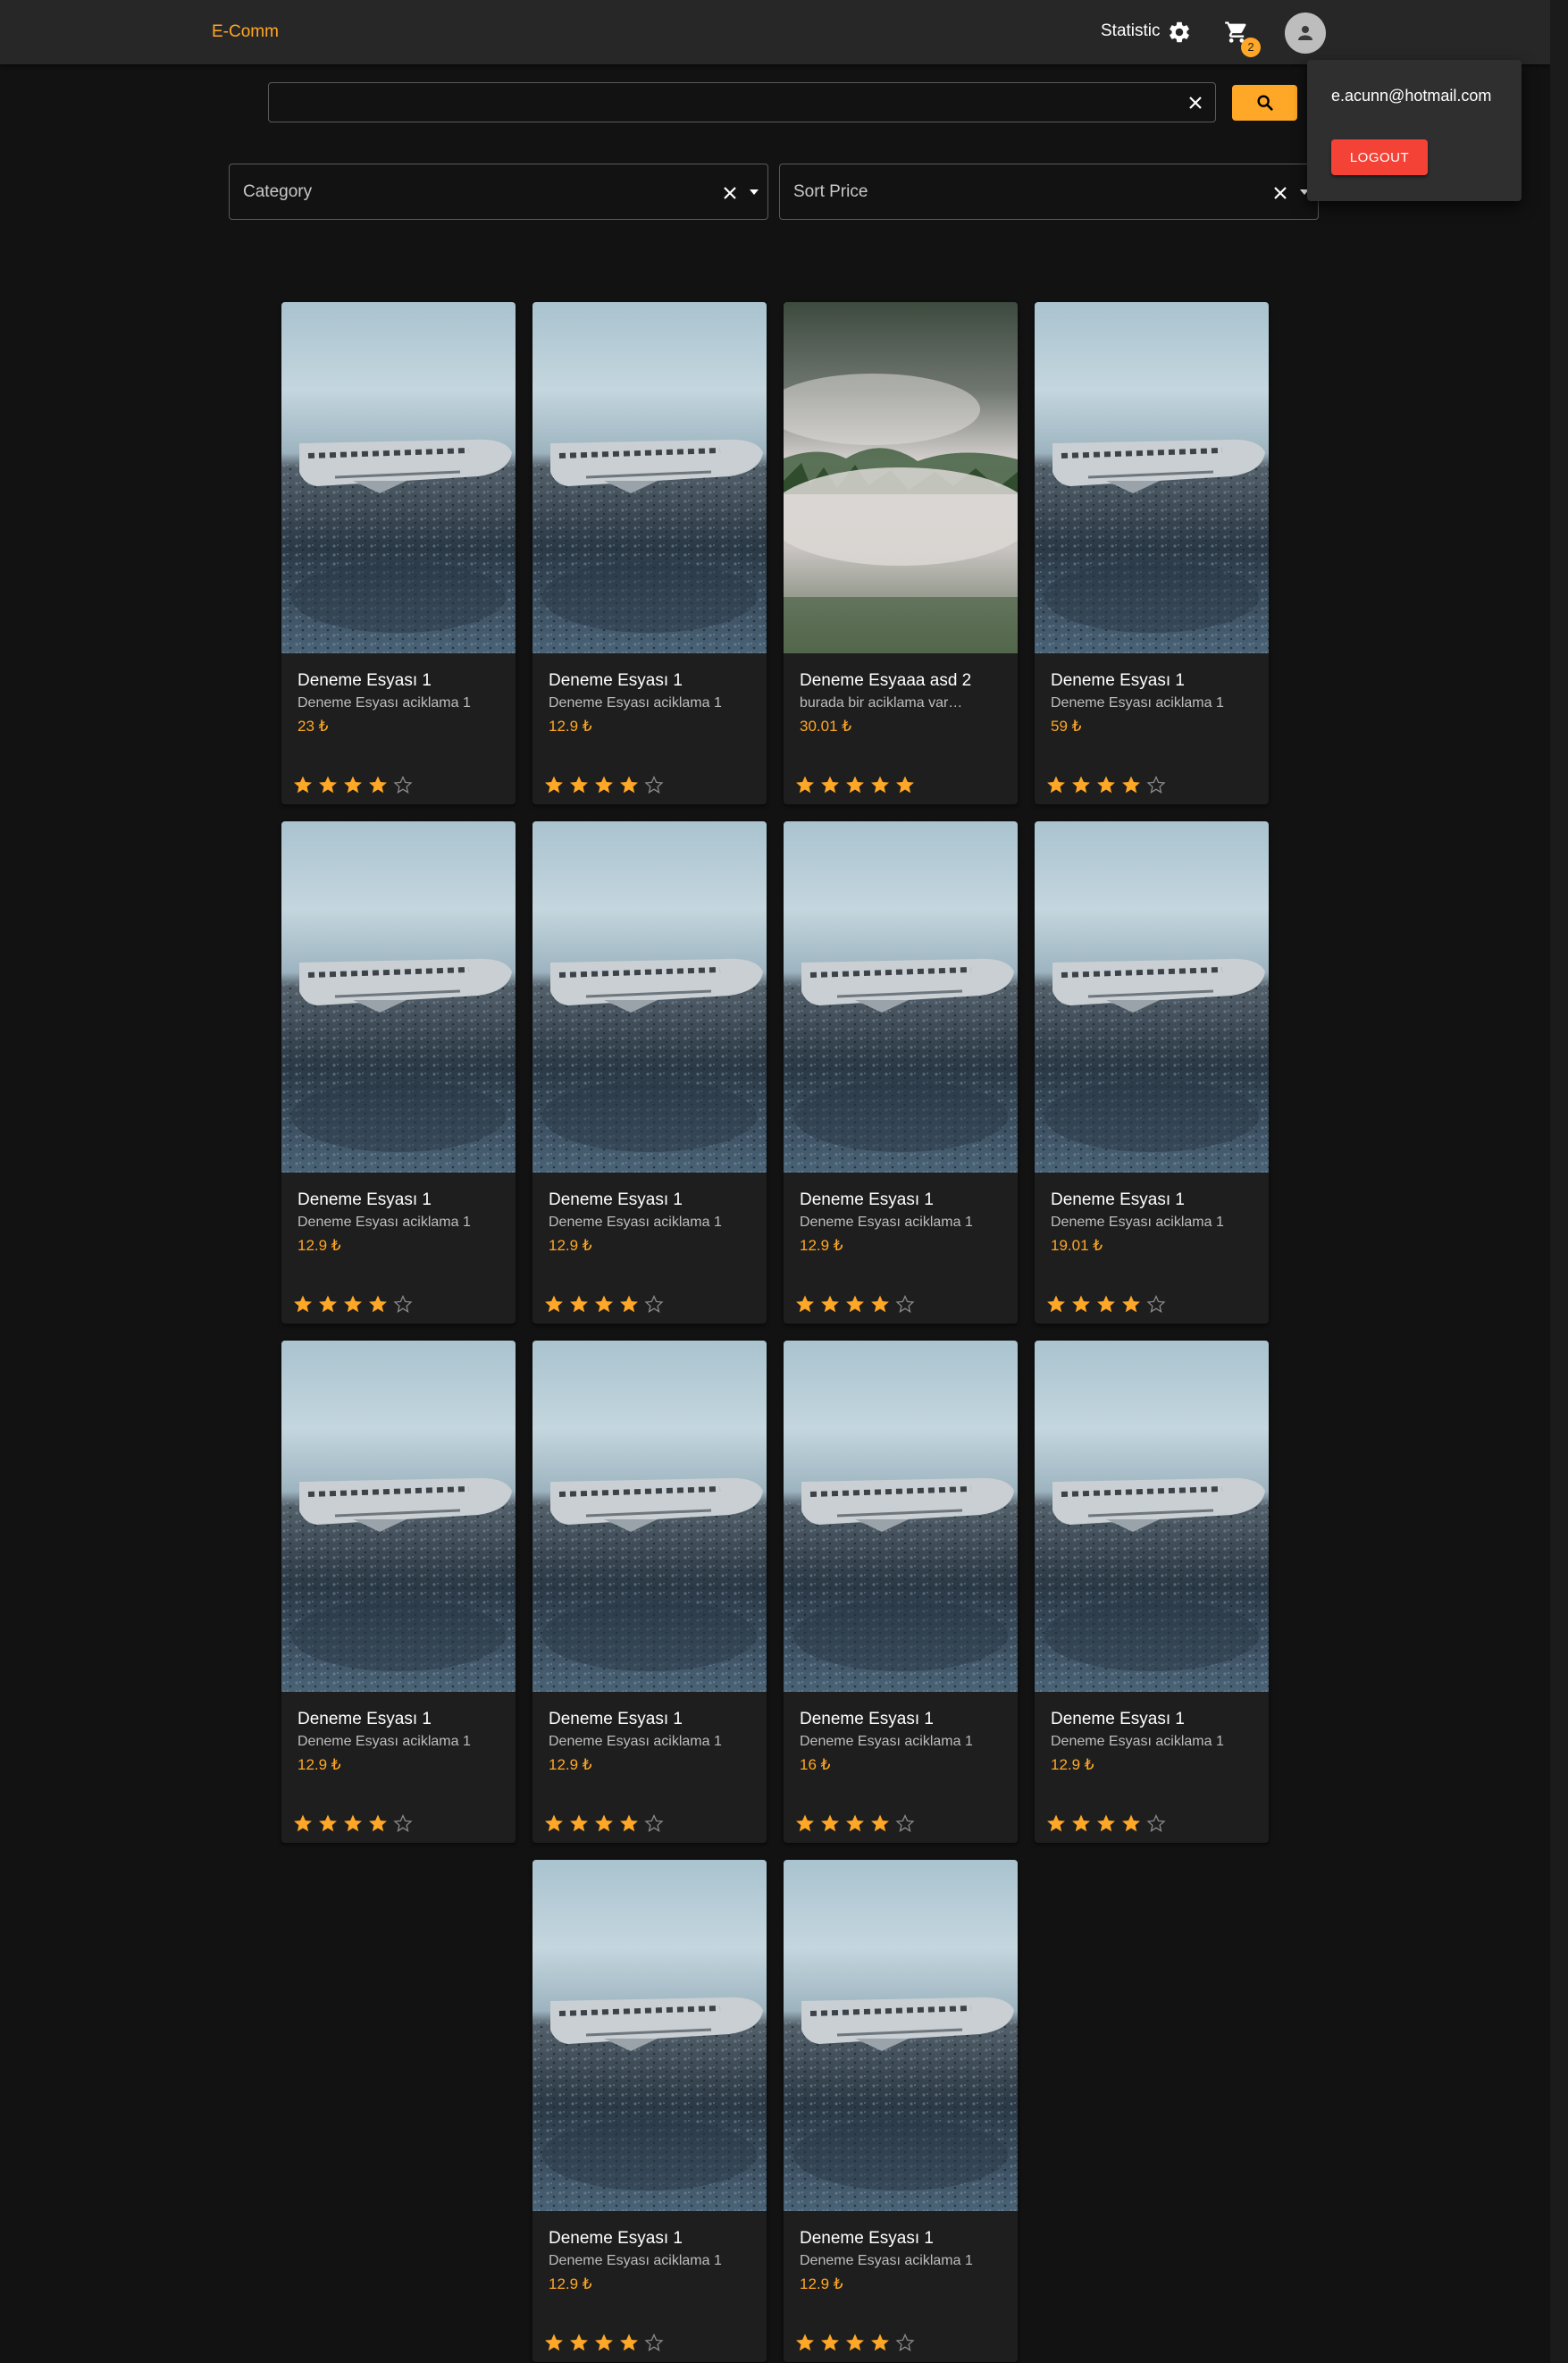  What do you see at coordinates (830, 191) in the screenshot?
I see `sort-price-select-label: Sort Price` at bounding box center [830, 191].